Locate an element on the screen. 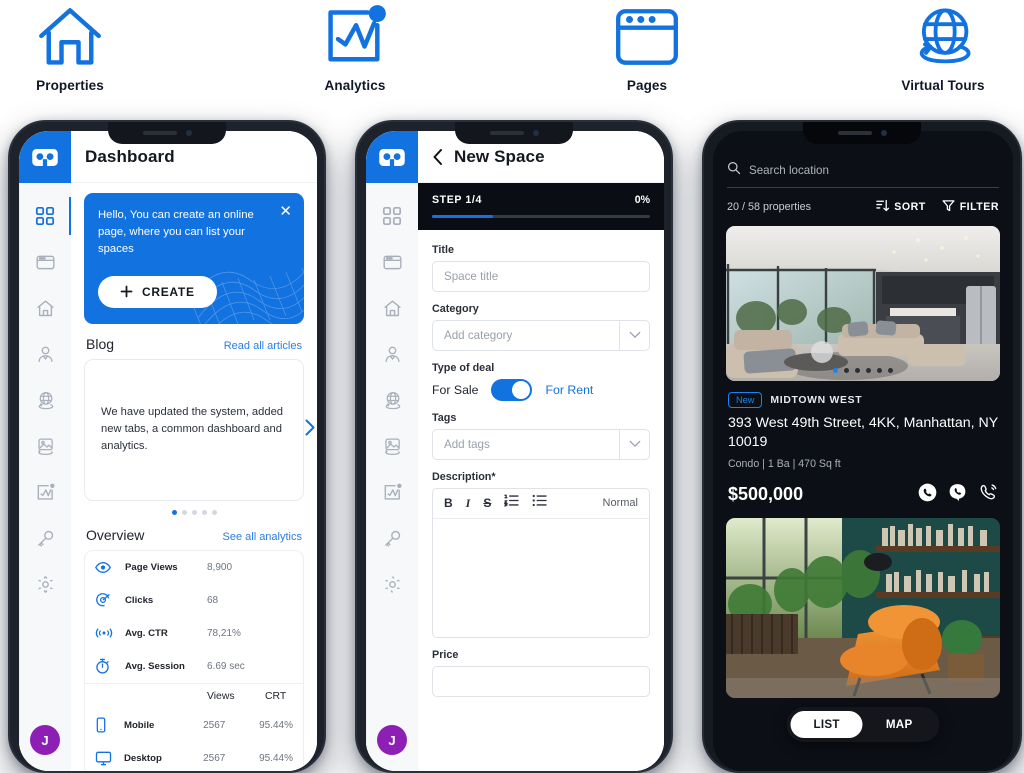 Image resolution: width=1024 pixels, height=773 pixels. listing-header: New MIDTOWN WEST is located at coordinates (863, 400).